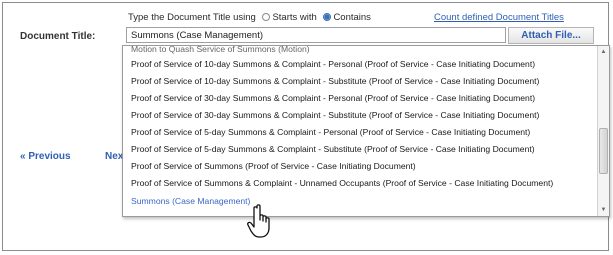  I want to click on scroll-thumb, so click(603, 151).